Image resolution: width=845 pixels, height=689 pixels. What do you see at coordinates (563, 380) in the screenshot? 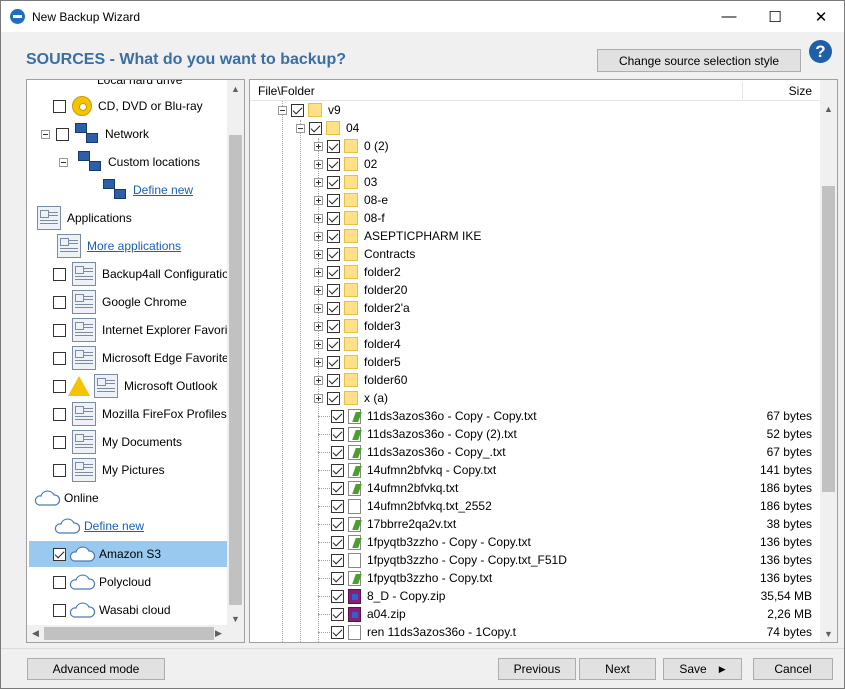
I see `tree-row-folder: folder60` at bounding box center [563, 380].